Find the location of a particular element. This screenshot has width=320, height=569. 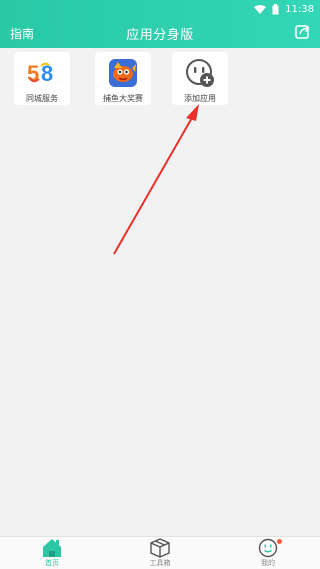

toolbox-icon is located at coordinates (160, 548).